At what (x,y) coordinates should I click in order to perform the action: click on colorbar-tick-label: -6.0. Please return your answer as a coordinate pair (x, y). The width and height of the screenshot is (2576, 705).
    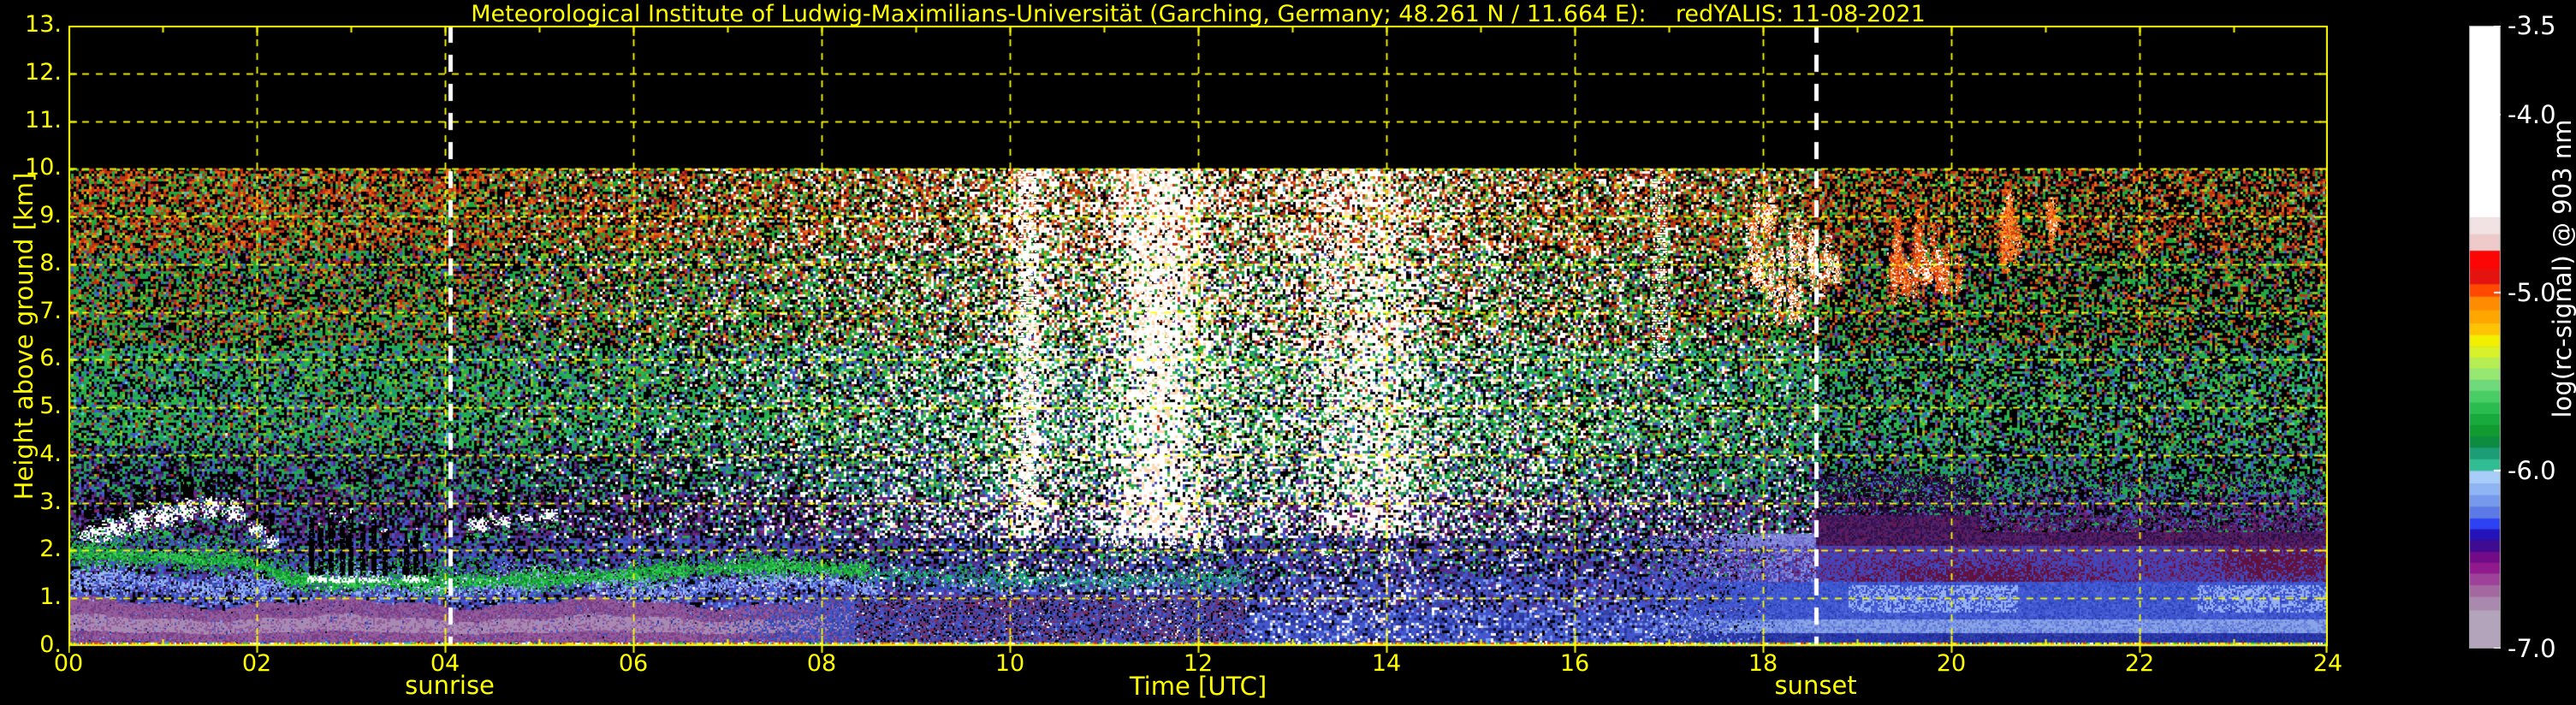
    Looking at the image, I should click on (2532, 470).